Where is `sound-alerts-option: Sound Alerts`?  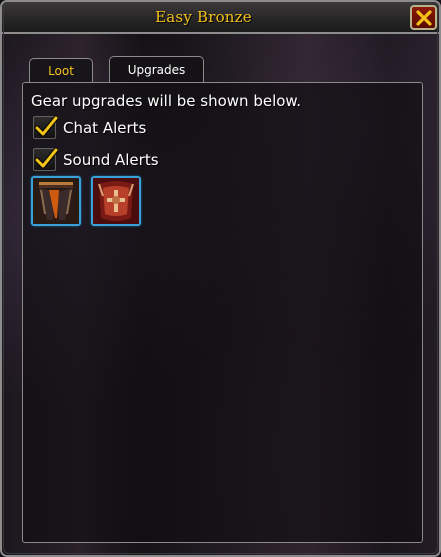 sound-alerts-option: Sound Alerts is located at coordinates (96, 159).